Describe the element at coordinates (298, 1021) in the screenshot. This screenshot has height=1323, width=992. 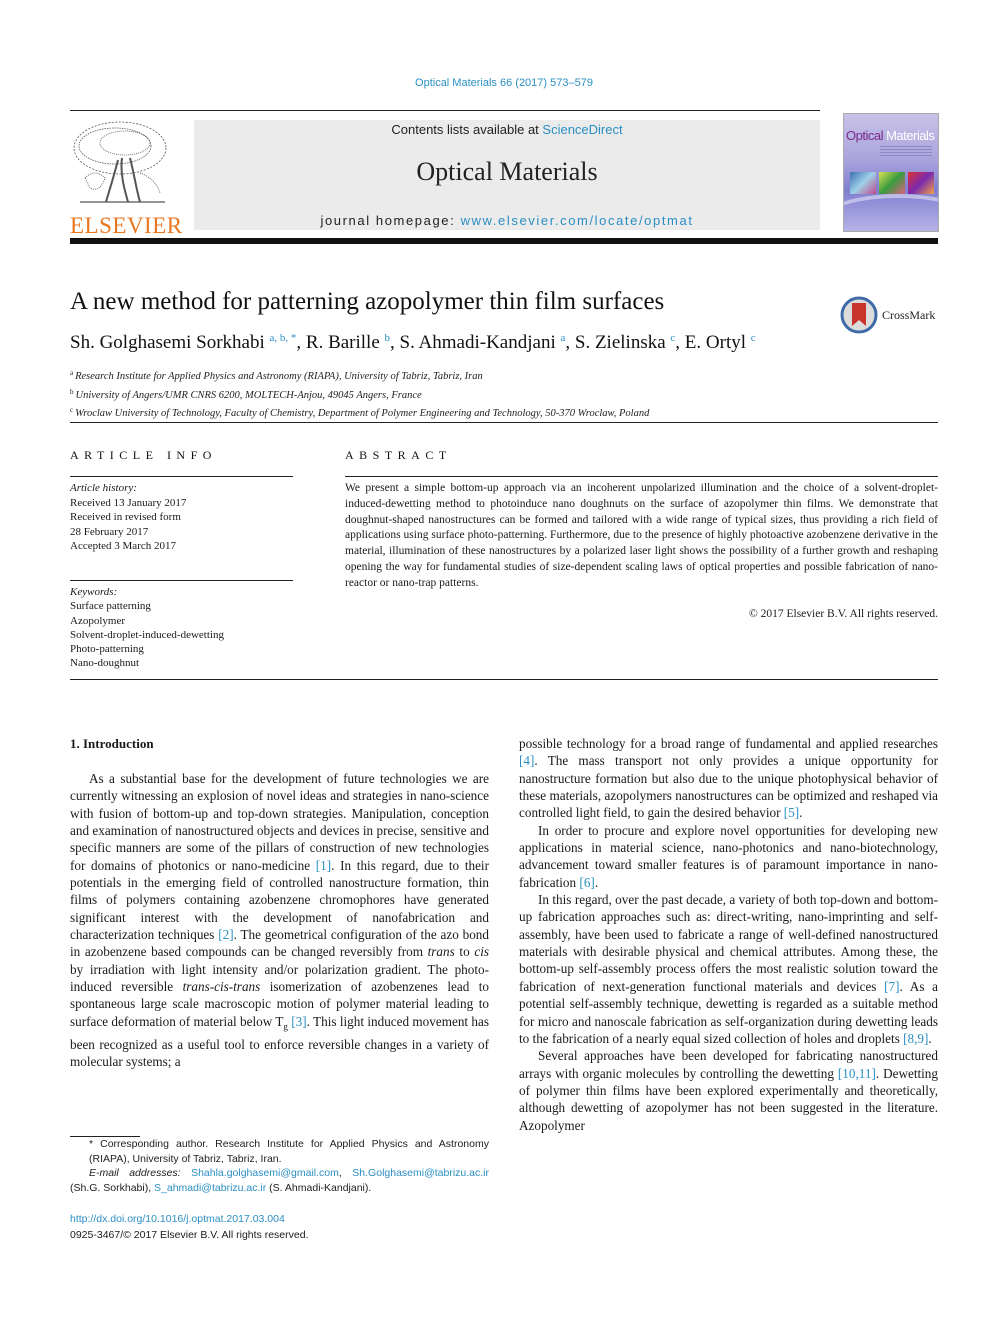
I see `citation-link: [3]` at that location.